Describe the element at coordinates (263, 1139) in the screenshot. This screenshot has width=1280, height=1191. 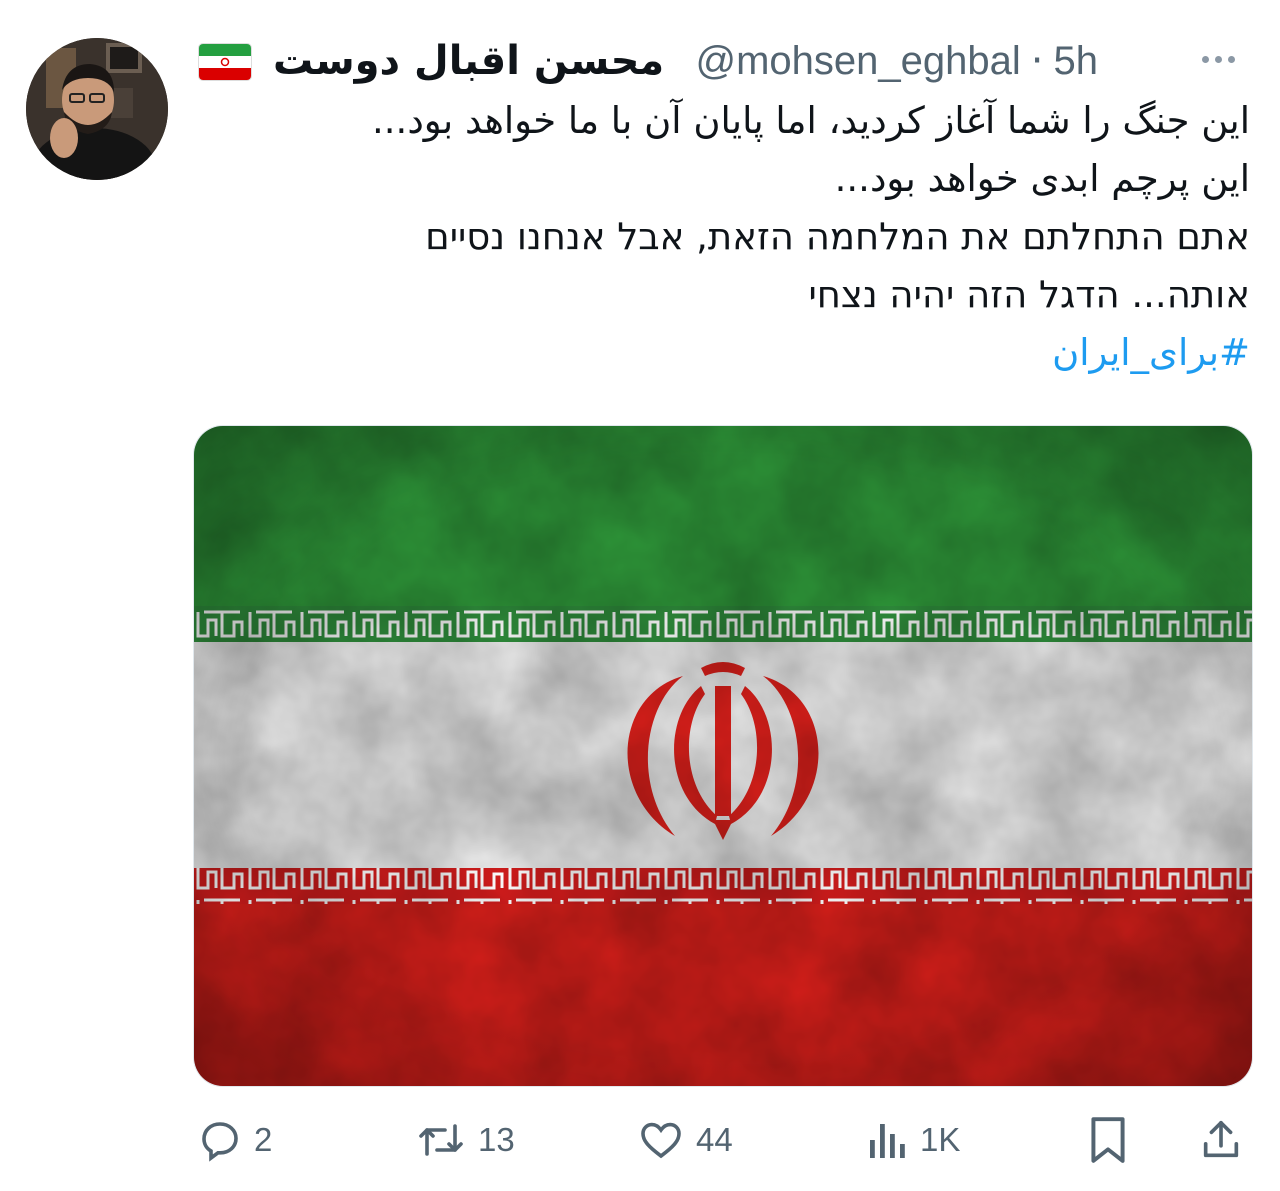
I see `reply-count: 2` at that location.